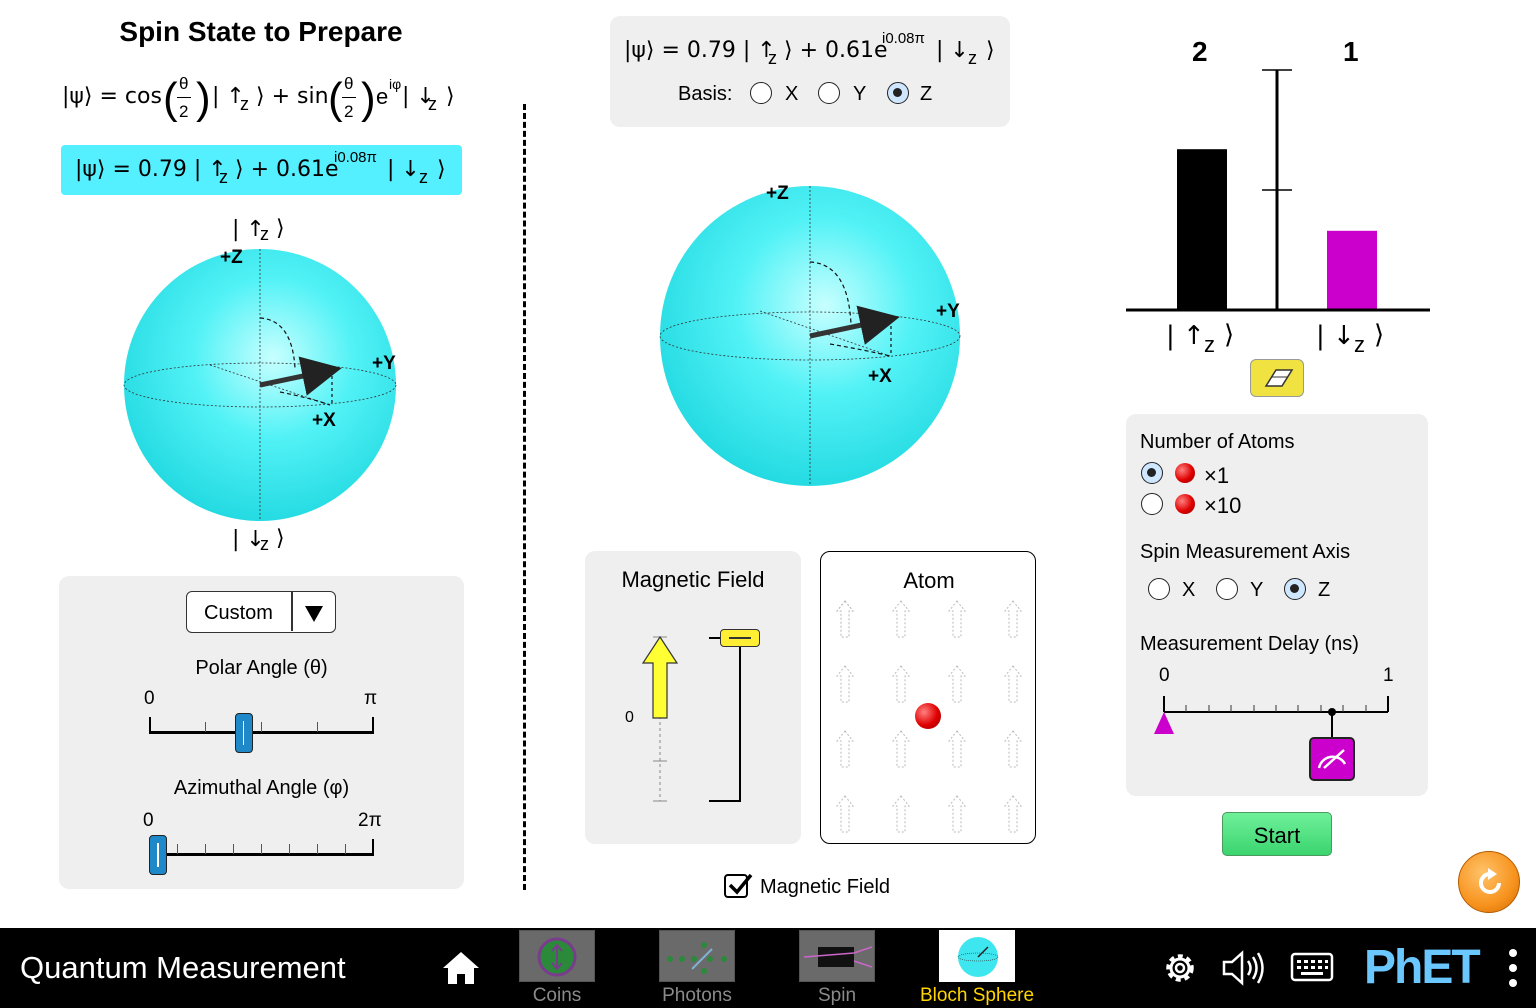  What do you see at coordinates (1189, 590) in the screenshot?
I see `axis-x-label: X` at bounding box center [1189, 590].